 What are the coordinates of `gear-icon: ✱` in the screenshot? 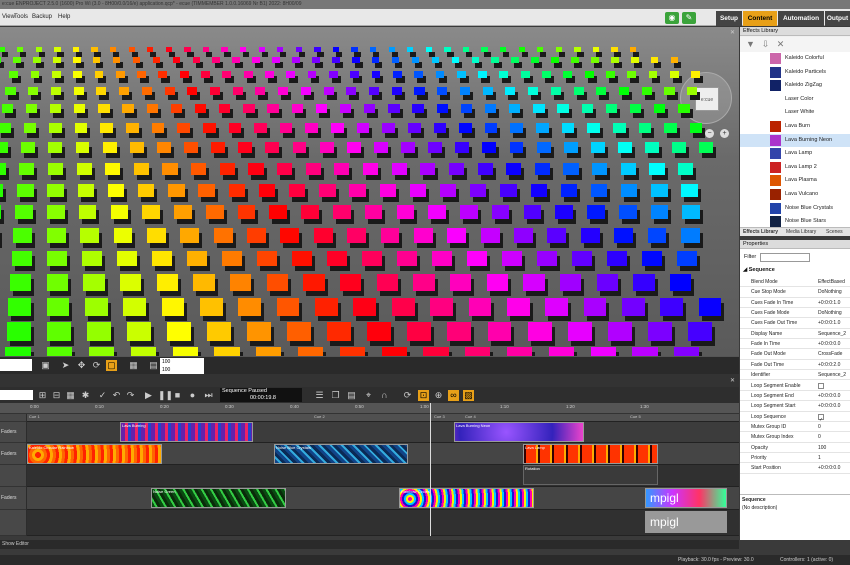 It's located at (85, 395).